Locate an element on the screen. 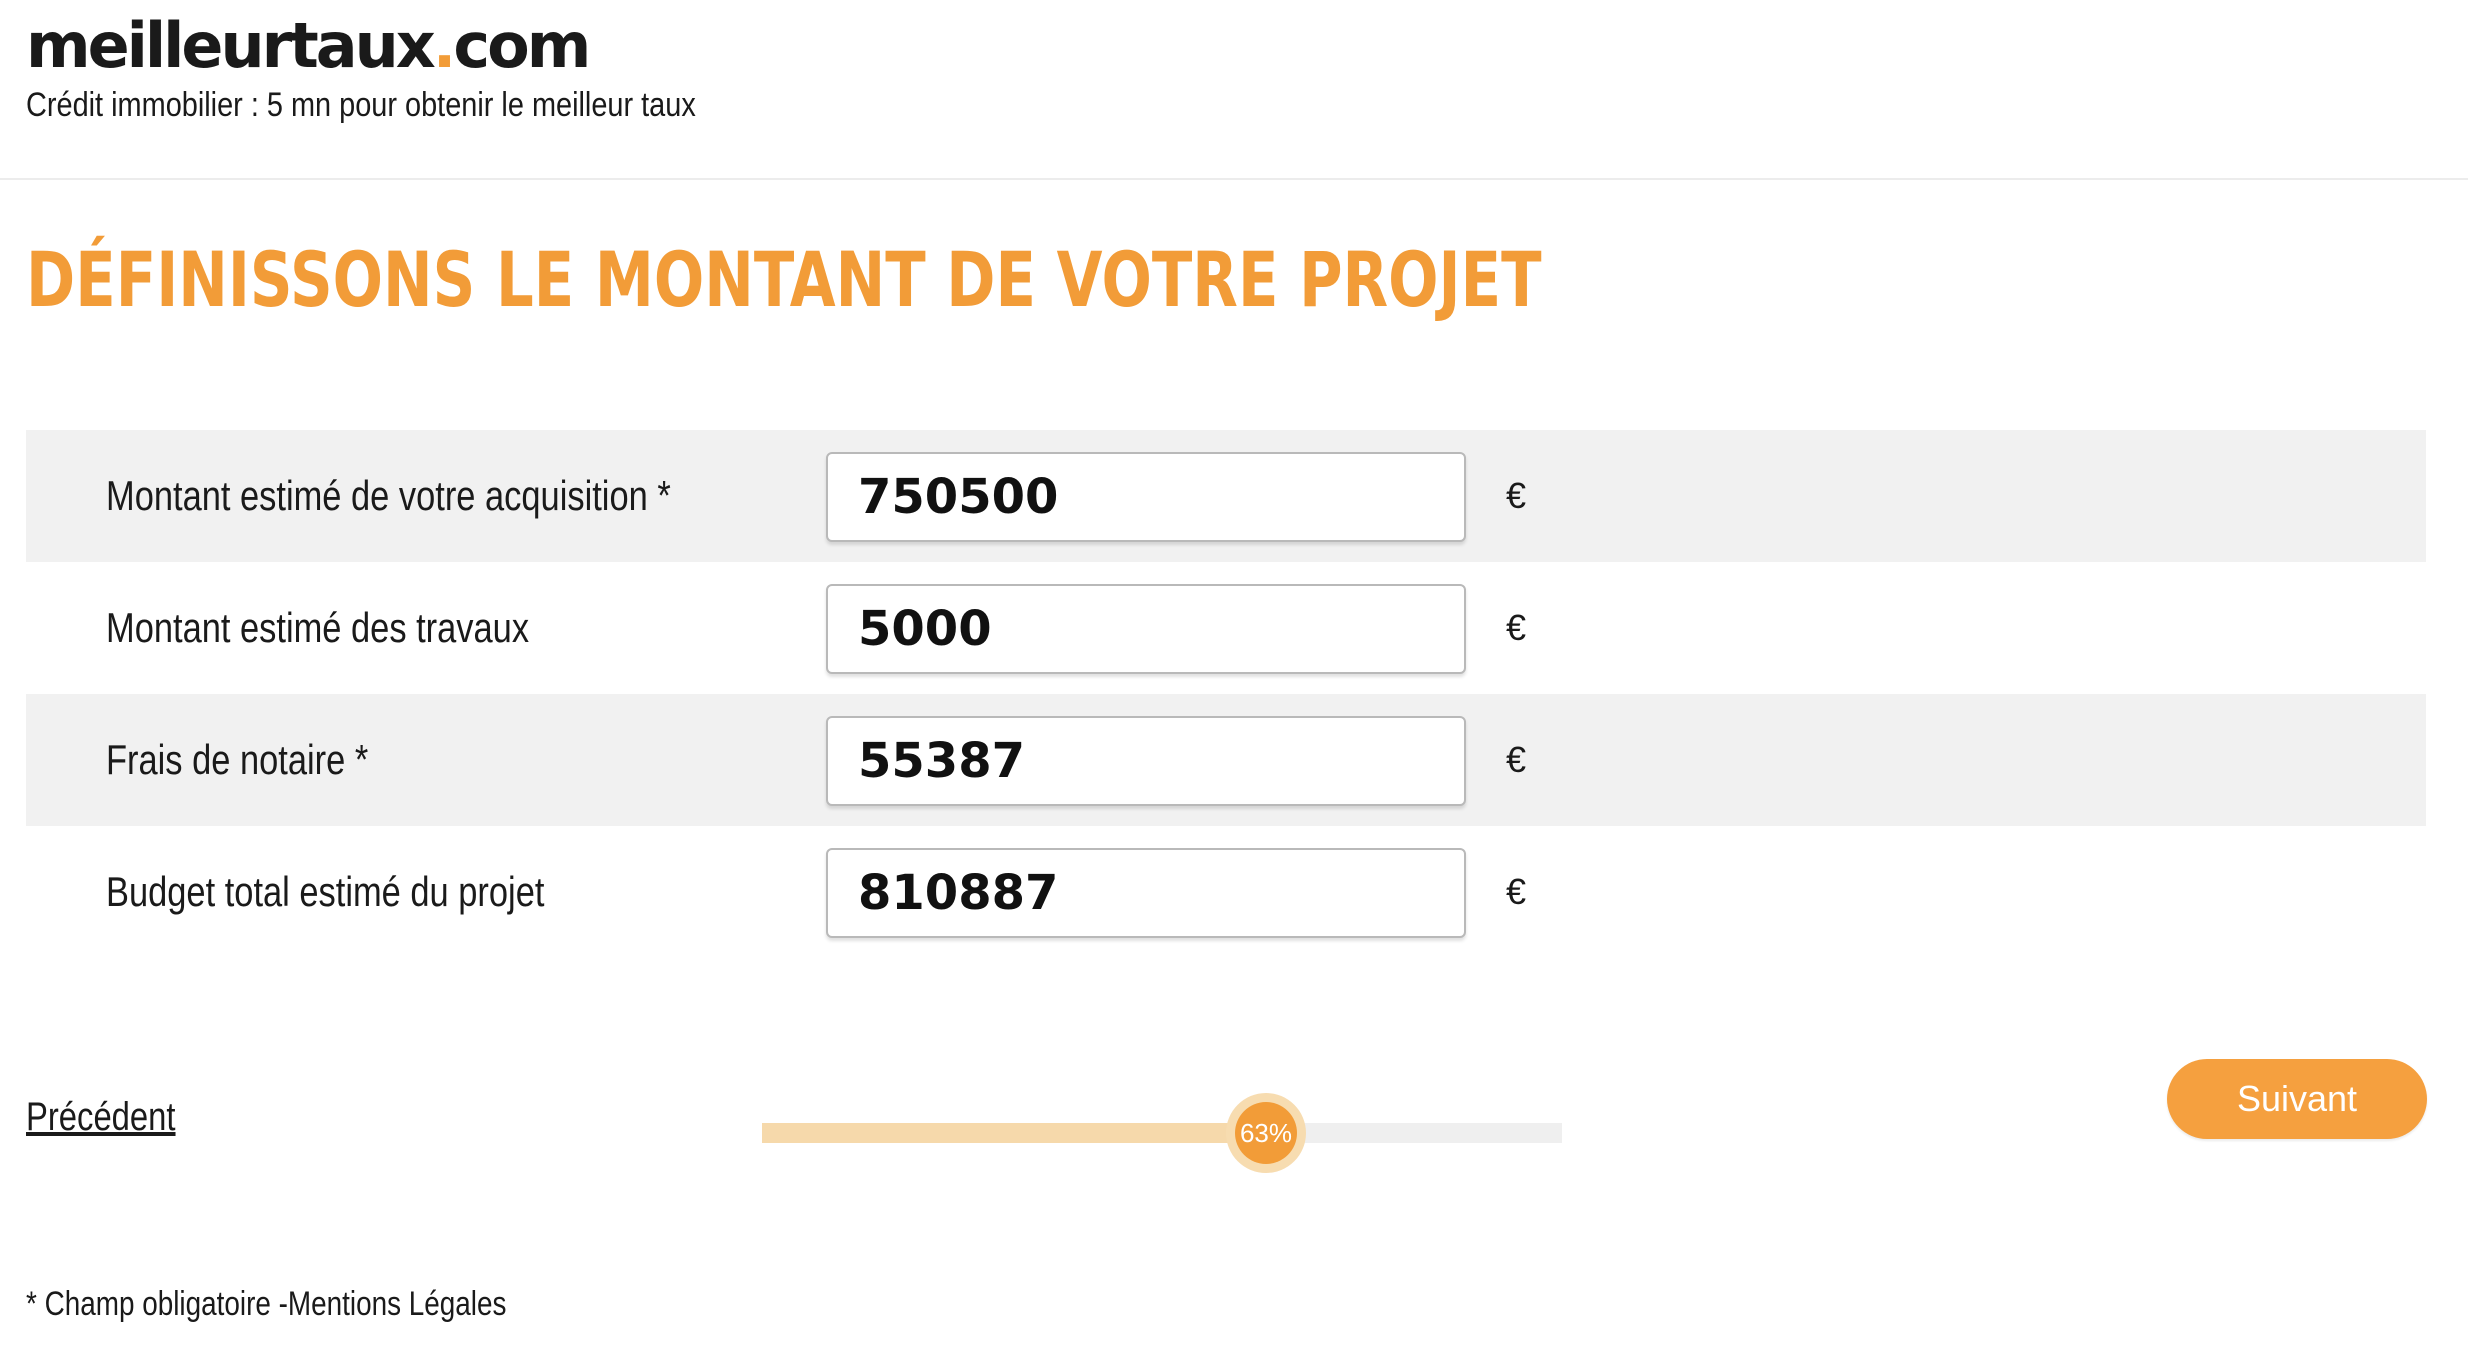 This screenshot has width=2468, height=1347. acquisition-amount-input is located at coordinates (1146, 497).